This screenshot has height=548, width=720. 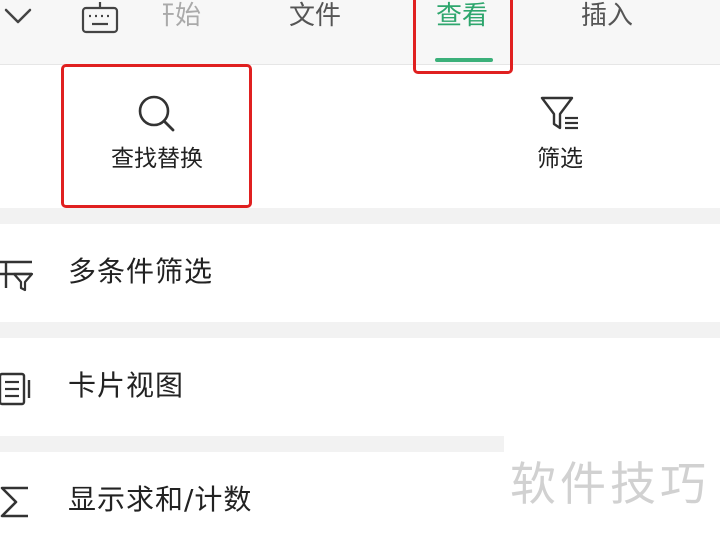 I want to click on filter-icon, so click(x=559, y=113).